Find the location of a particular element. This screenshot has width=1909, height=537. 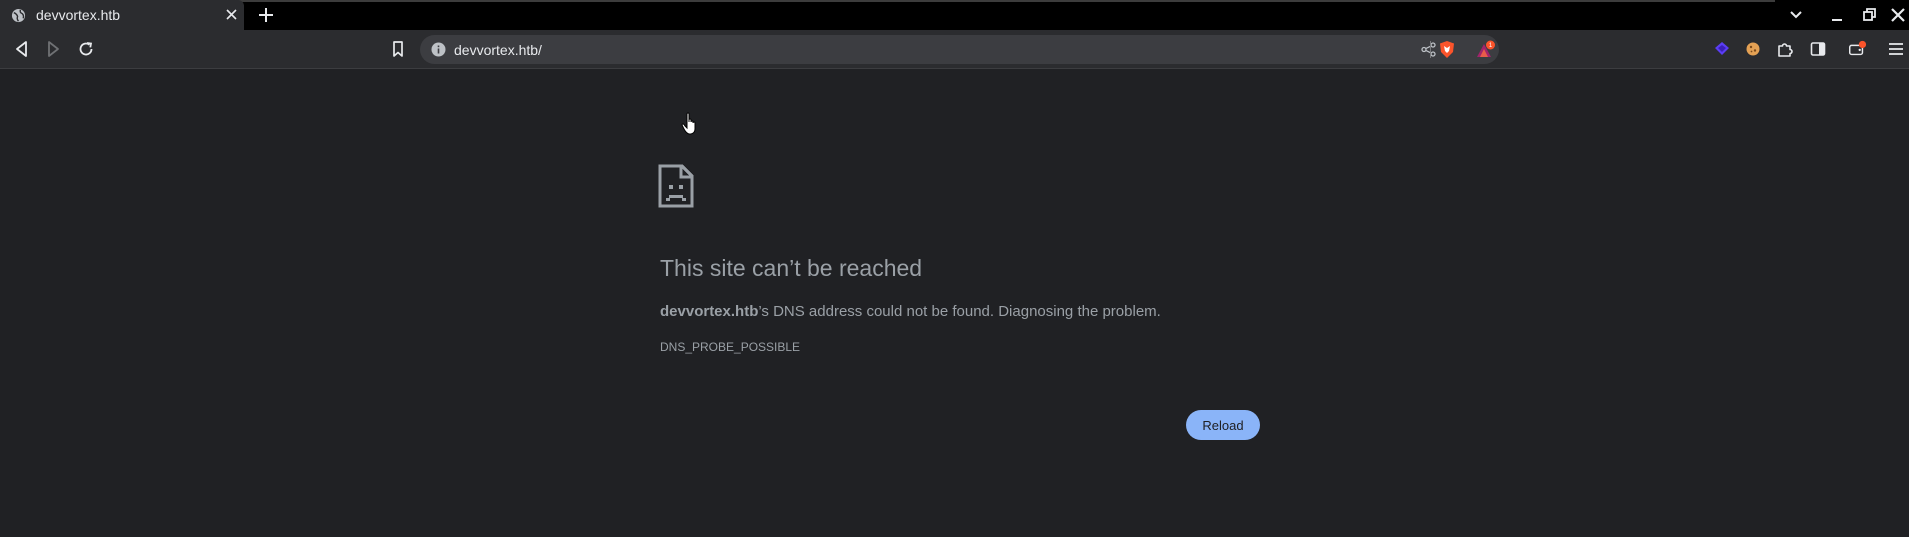

tab-title: devvortex.htb is located at coordinates (78, 15).